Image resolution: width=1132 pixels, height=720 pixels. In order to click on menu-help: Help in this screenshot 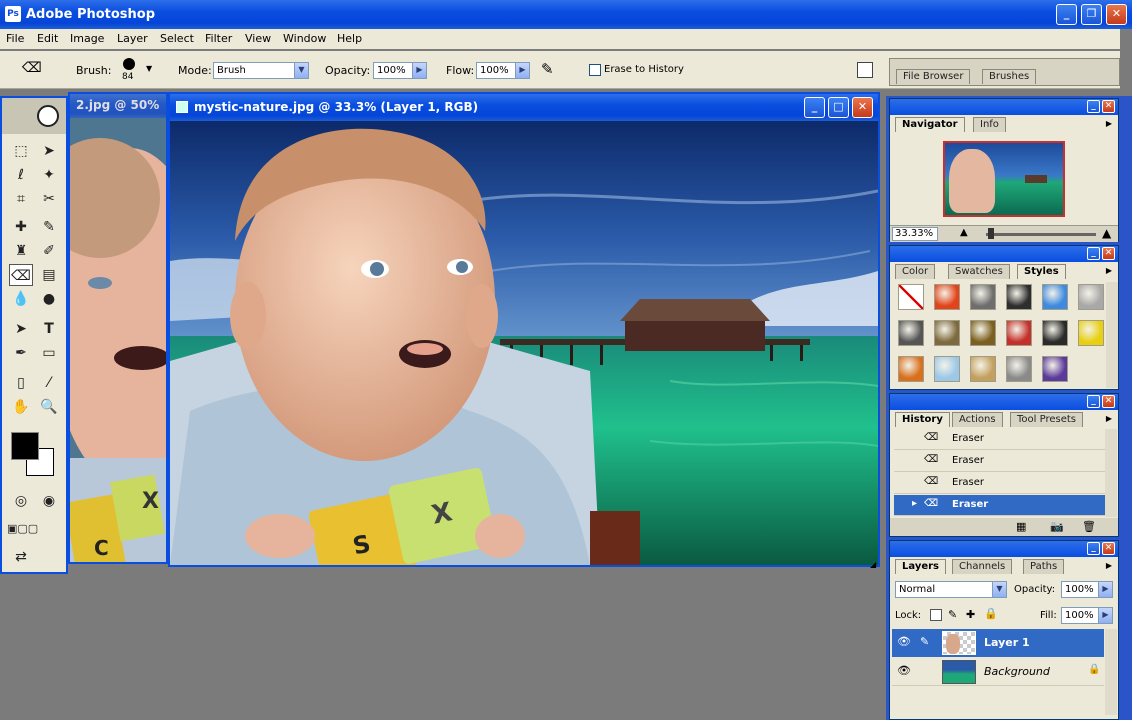, I will do `click(349, 38)`.